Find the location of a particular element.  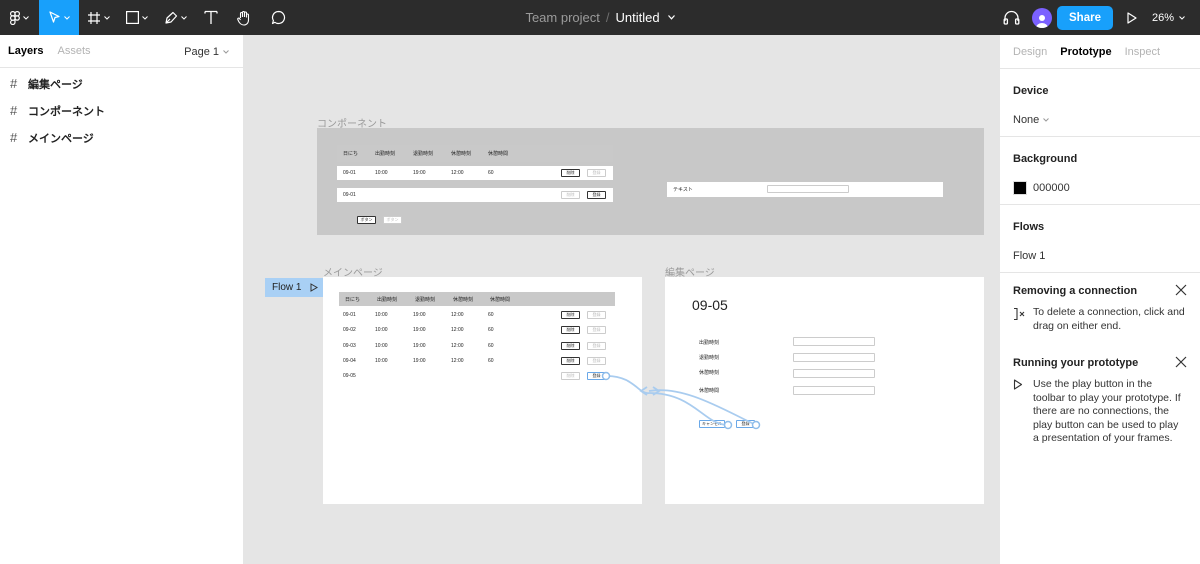

text-tool-button is located at coordinates (211, 17).